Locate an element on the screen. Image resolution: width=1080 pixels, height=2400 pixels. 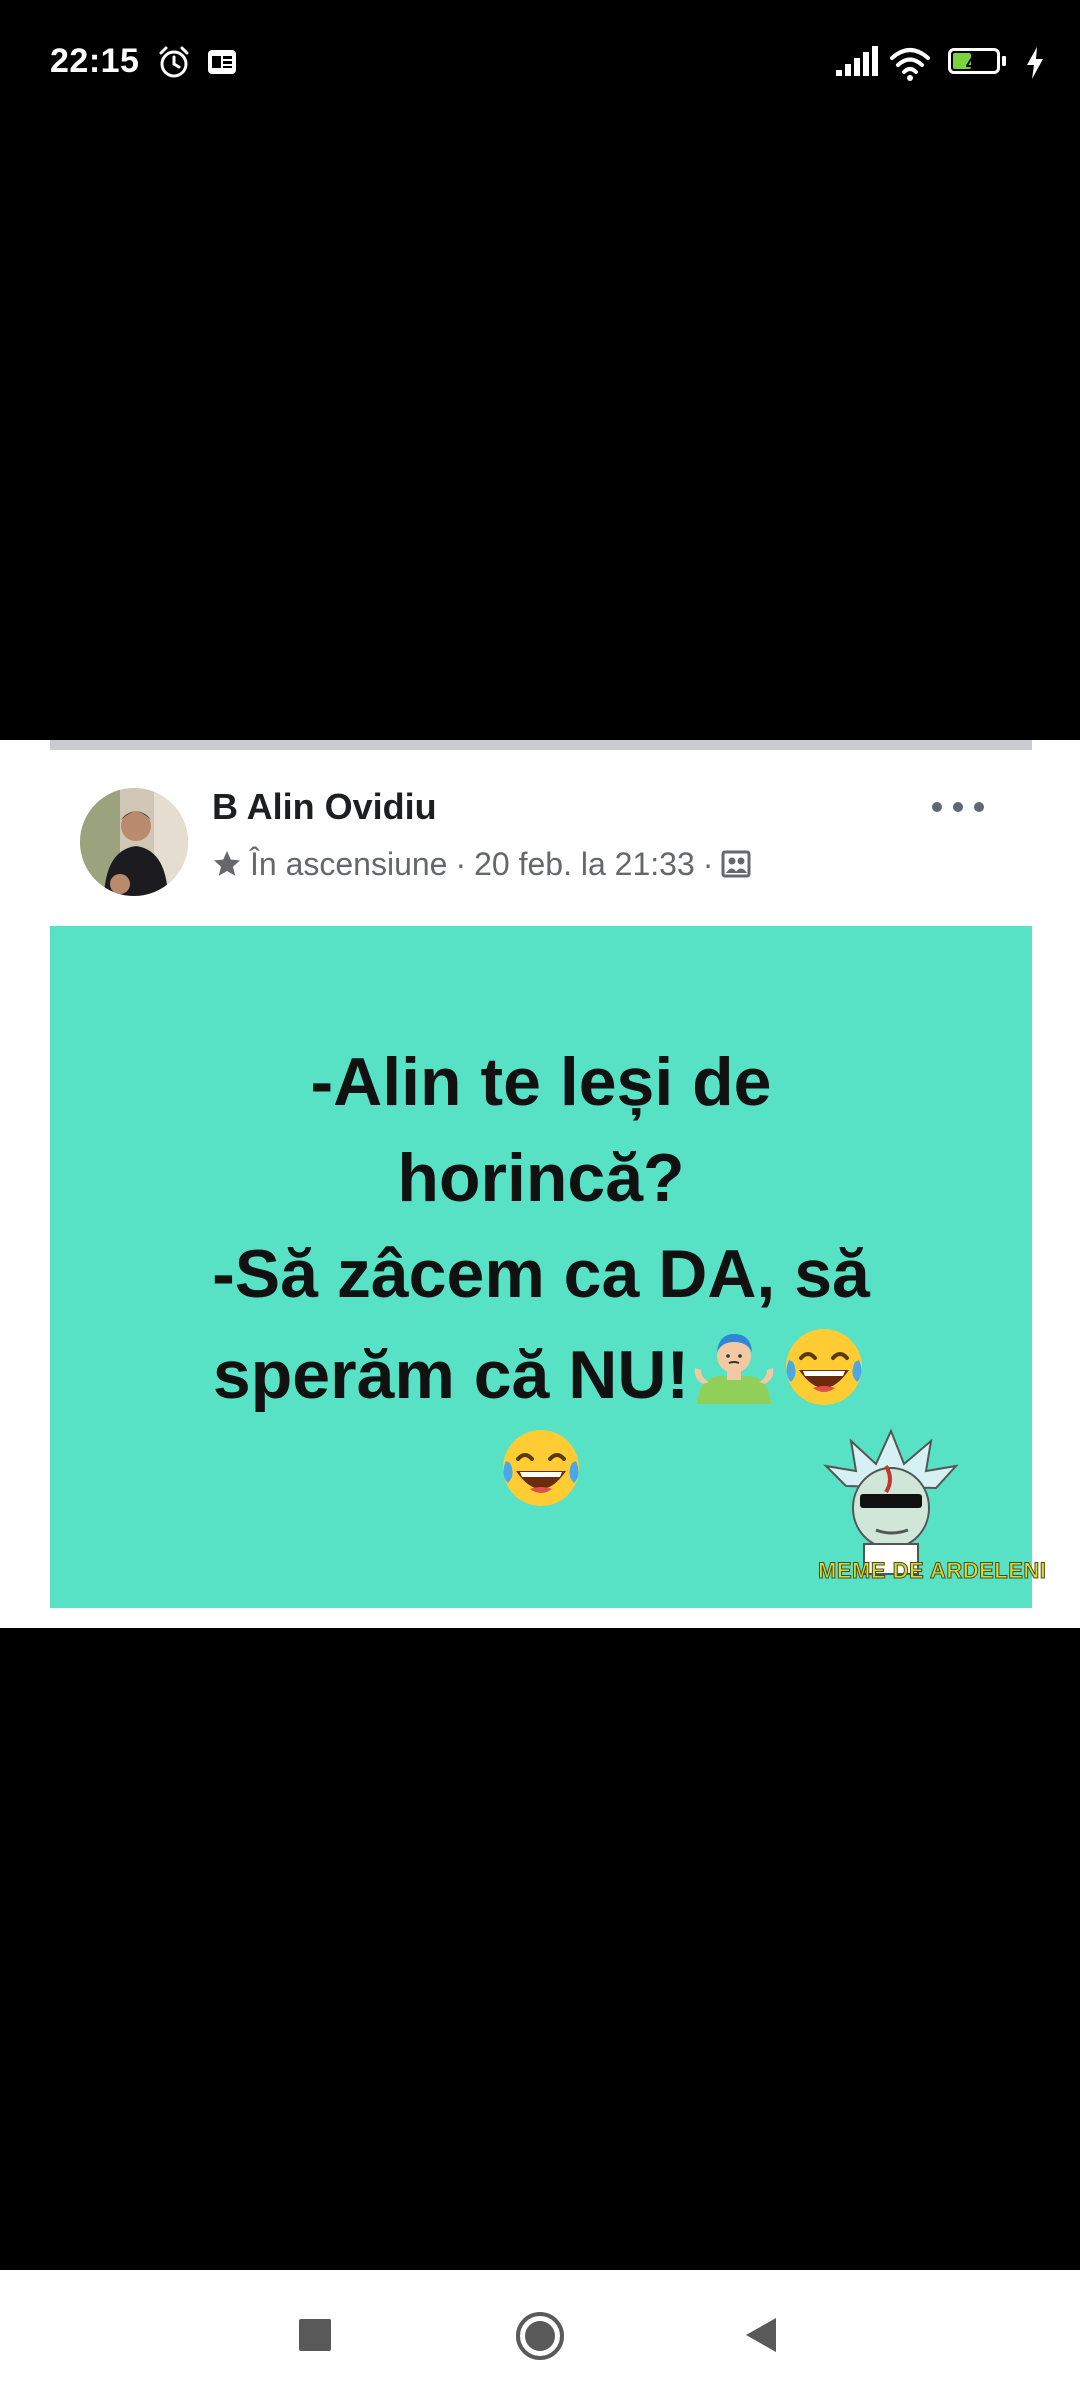
post-meta: În ascensiune · 20 feb. la 21:33 · is located at coordinates (481, 864).